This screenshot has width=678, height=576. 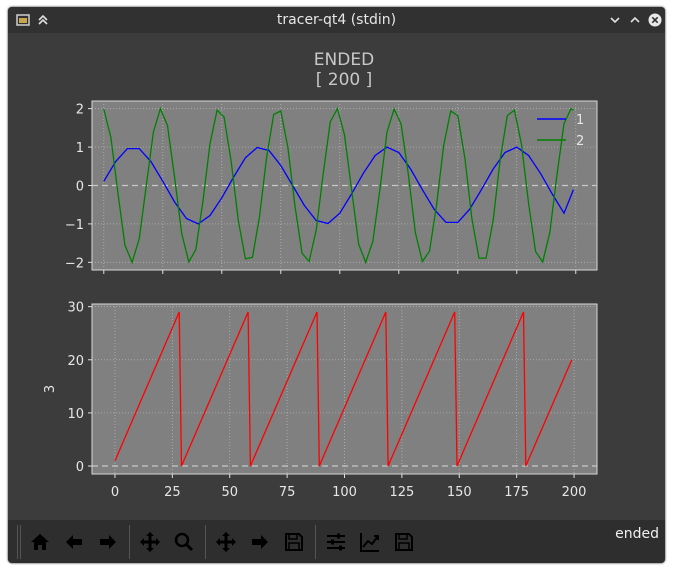 I want to click on legend-label: 2, so click(x=580, y=141).